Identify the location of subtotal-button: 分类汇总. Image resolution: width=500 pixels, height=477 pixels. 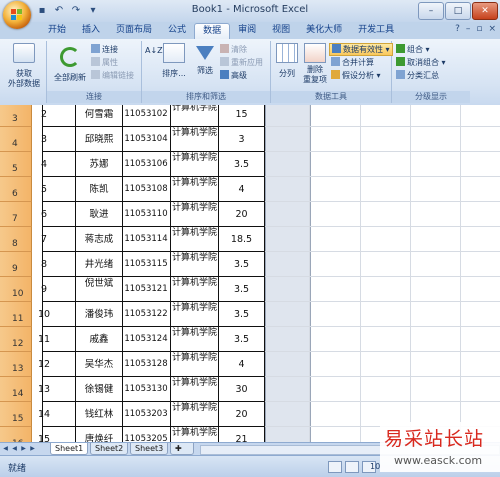
(417, 75).